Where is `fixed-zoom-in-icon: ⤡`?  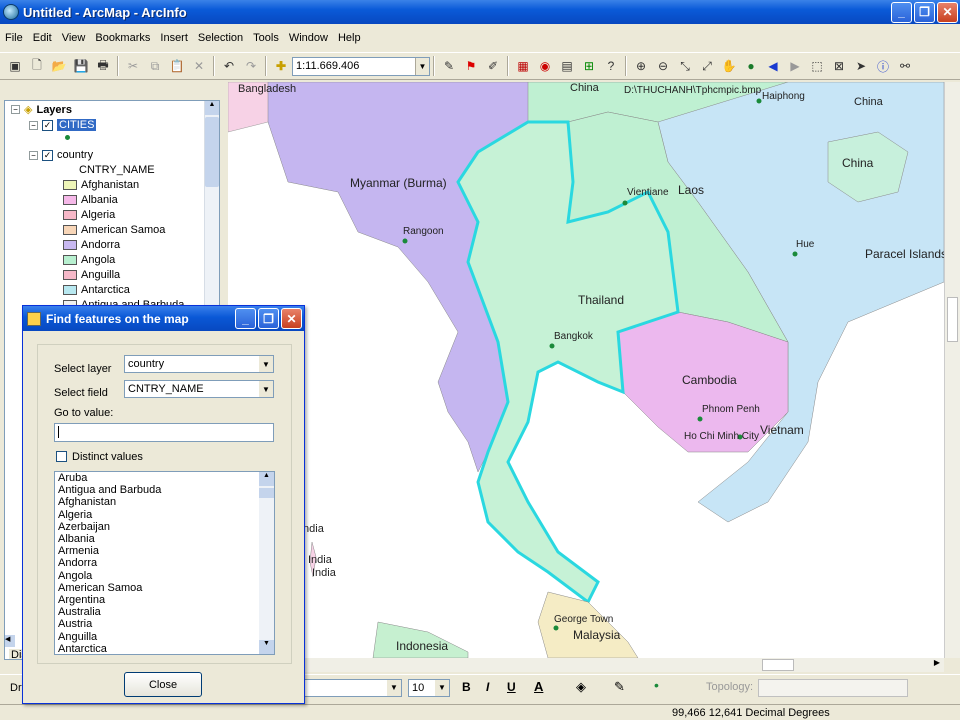 fixed-zoom-in-icon: ⤡ is located at coordinates (685, 66).